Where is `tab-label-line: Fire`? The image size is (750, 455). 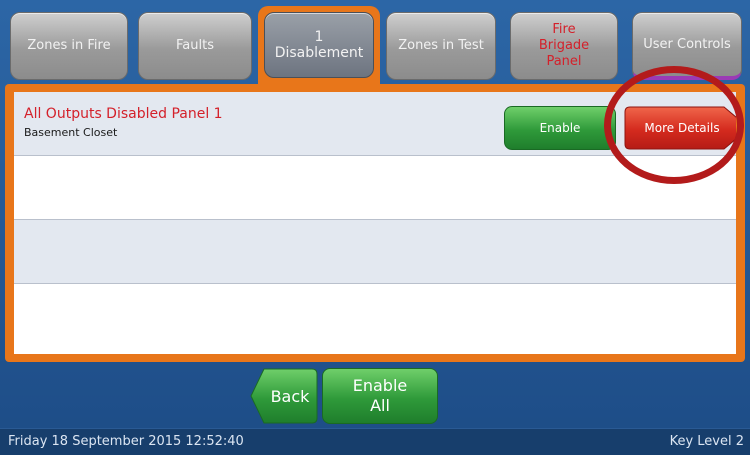
tab-label-line: Fire is located at coordinates (564, 29).